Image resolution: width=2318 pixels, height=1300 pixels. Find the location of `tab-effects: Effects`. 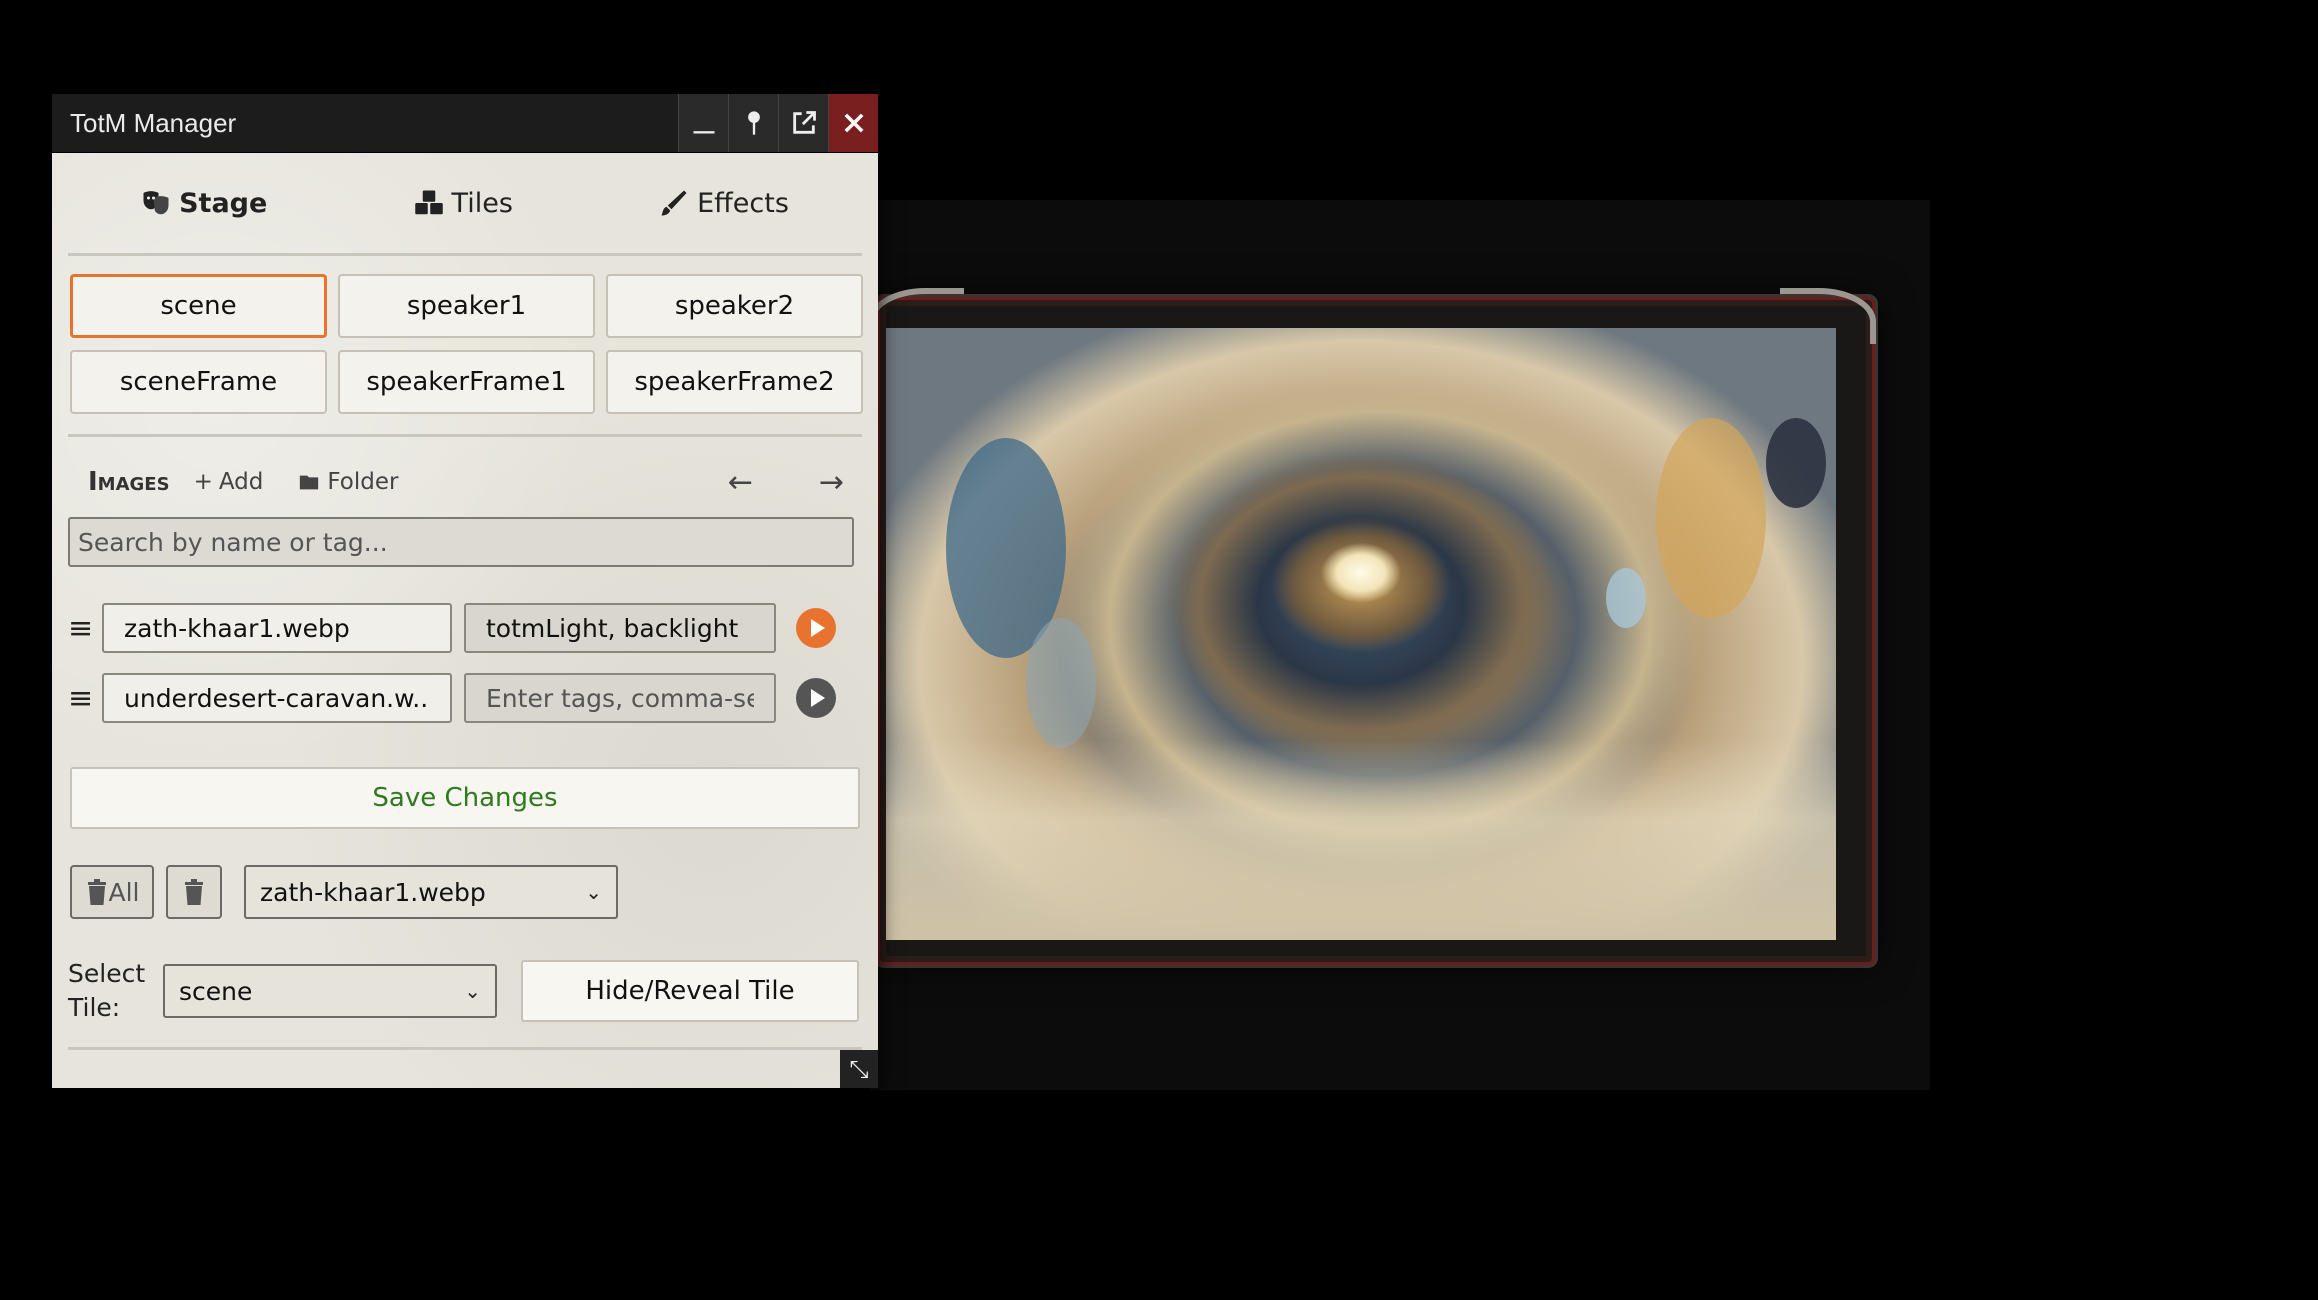

tab-effects: Effects is located at coordinates (724, 203).